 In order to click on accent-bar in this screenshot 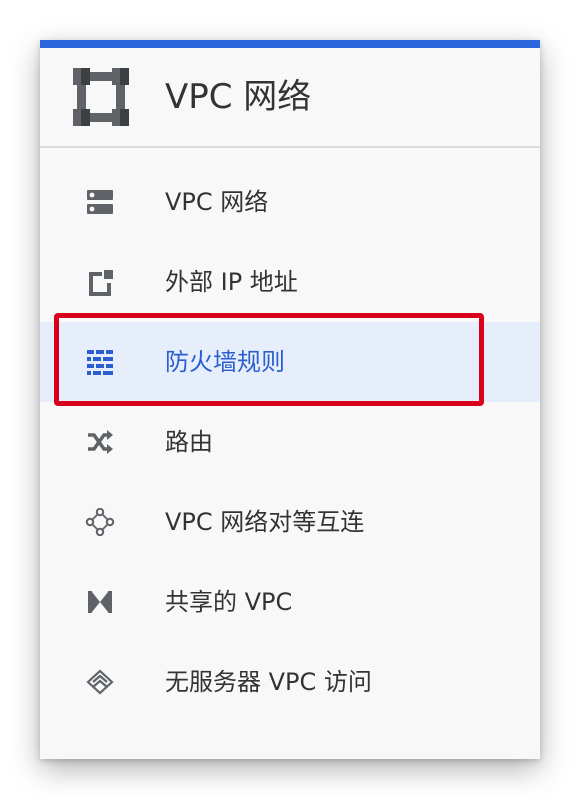, I will do `click(290, 44)`.